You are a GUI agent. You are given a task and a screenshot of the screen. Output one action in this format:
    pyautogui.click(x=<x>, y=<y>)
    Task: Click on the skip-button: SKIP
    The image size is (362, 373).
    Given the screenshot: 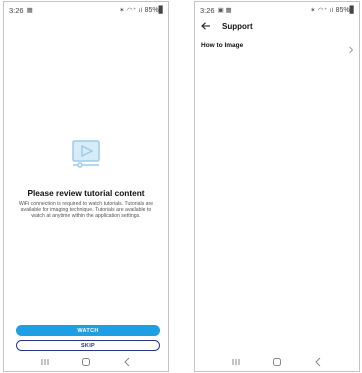 What is the action you would take?
    pyautogui.click(x=88, y=345)
    